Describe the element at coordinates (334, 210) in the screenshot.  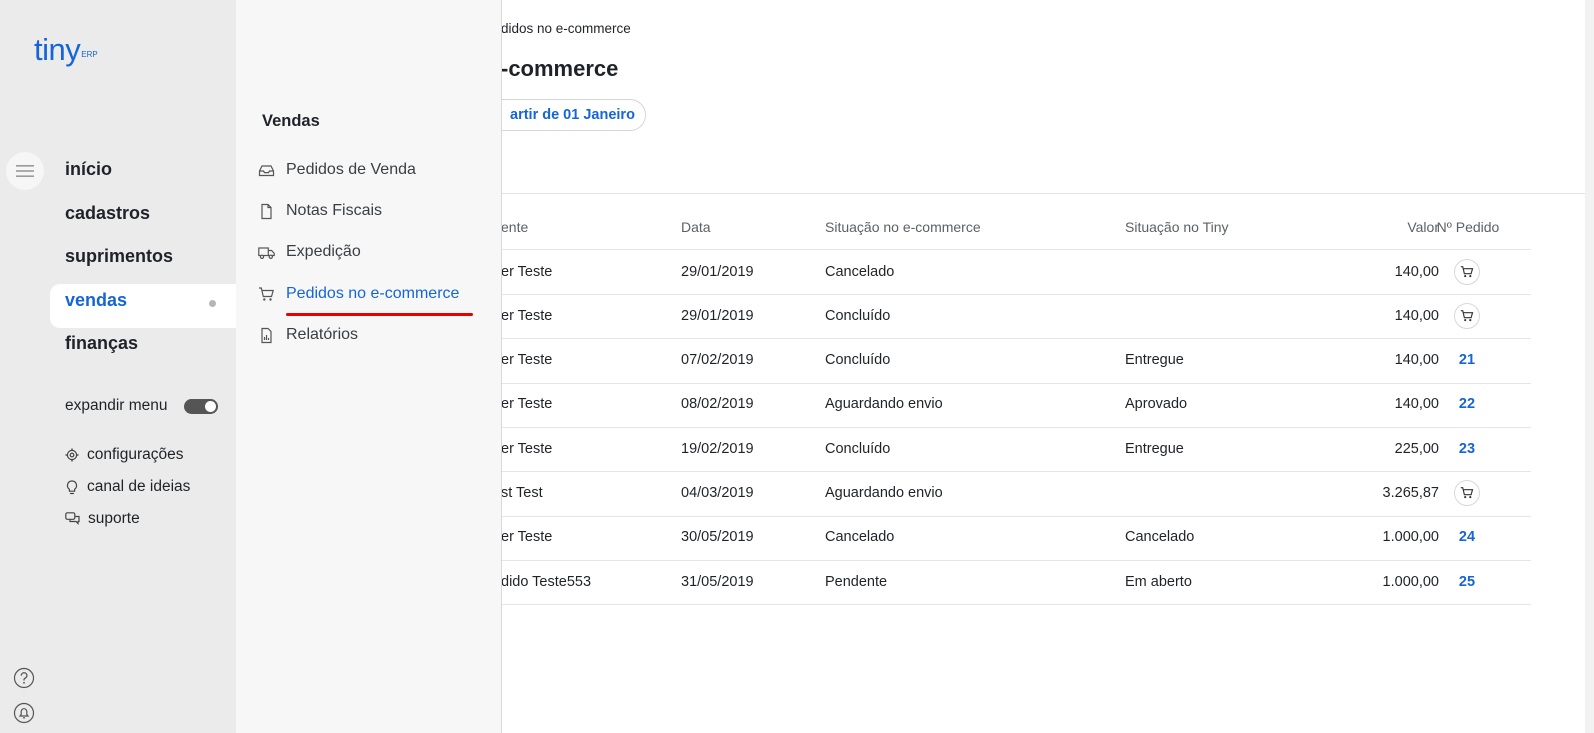
I see `submenu-item-label: Notas Fiscais` at that location.